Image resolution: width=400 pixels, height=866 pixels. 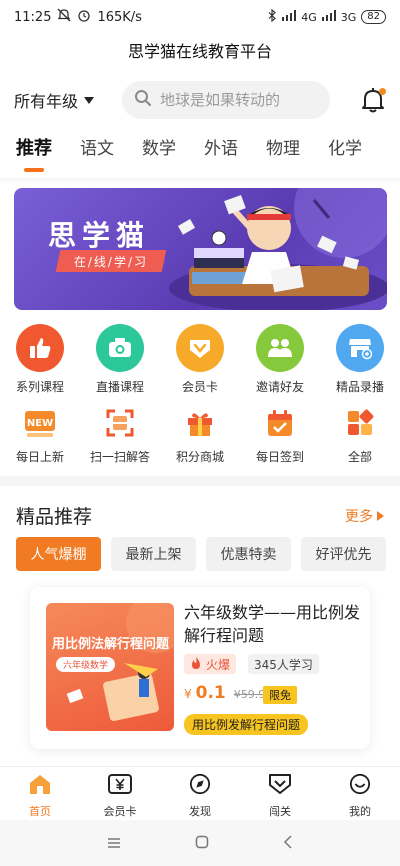 I want to click on quick-scan-answer: 扫一扫解答, so click(x=120, y=434).